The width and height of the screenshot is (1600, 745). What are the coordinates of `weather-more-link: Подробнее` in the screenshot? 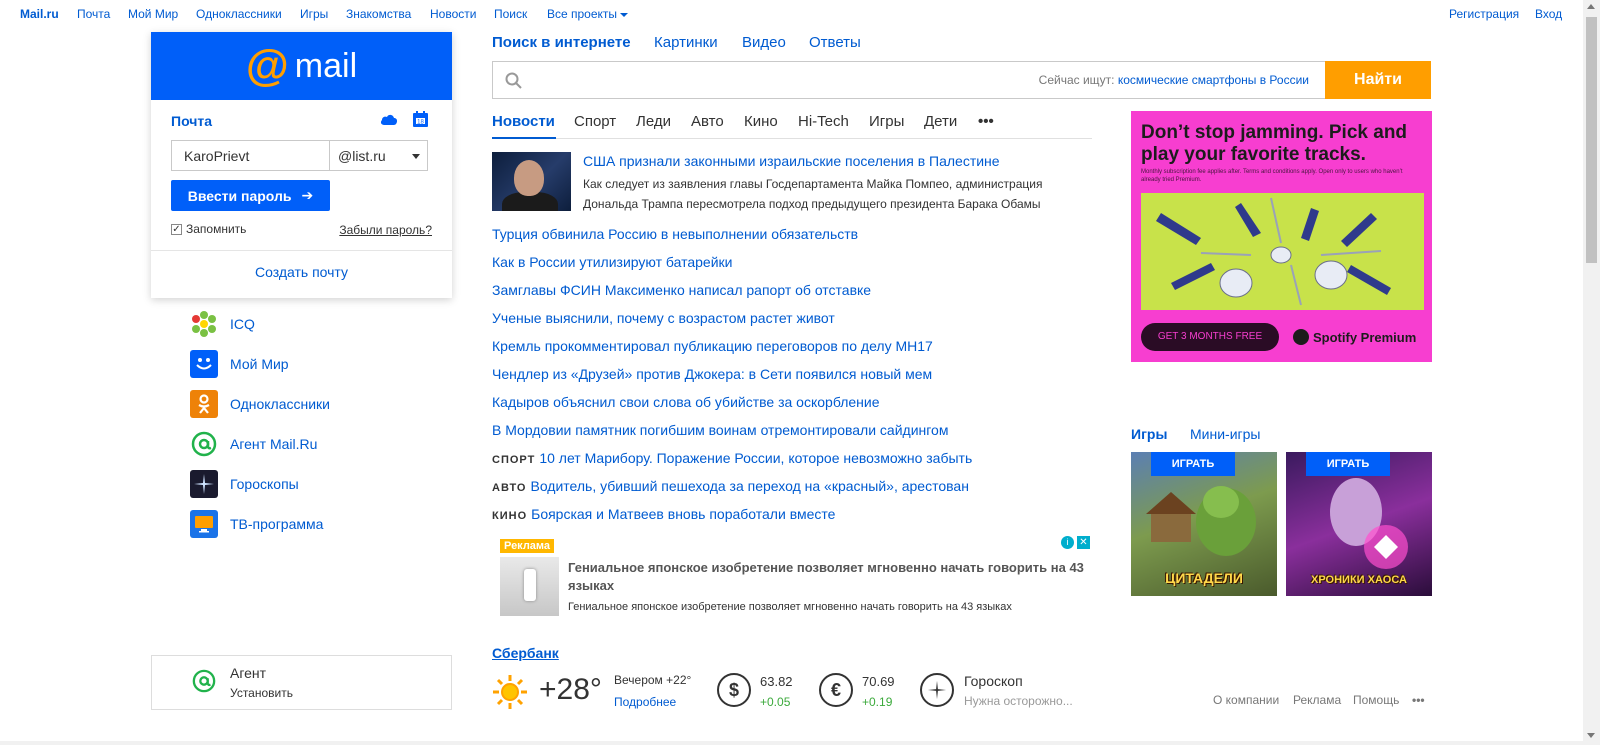 It's located at (645, 702).